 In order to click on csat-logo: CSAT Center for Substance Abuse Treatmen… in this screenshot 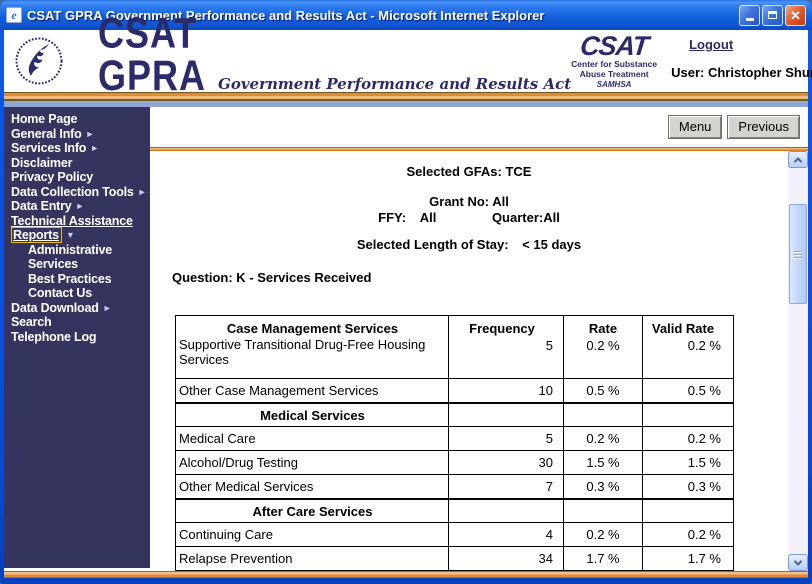, I will do `click(614, 60)`.